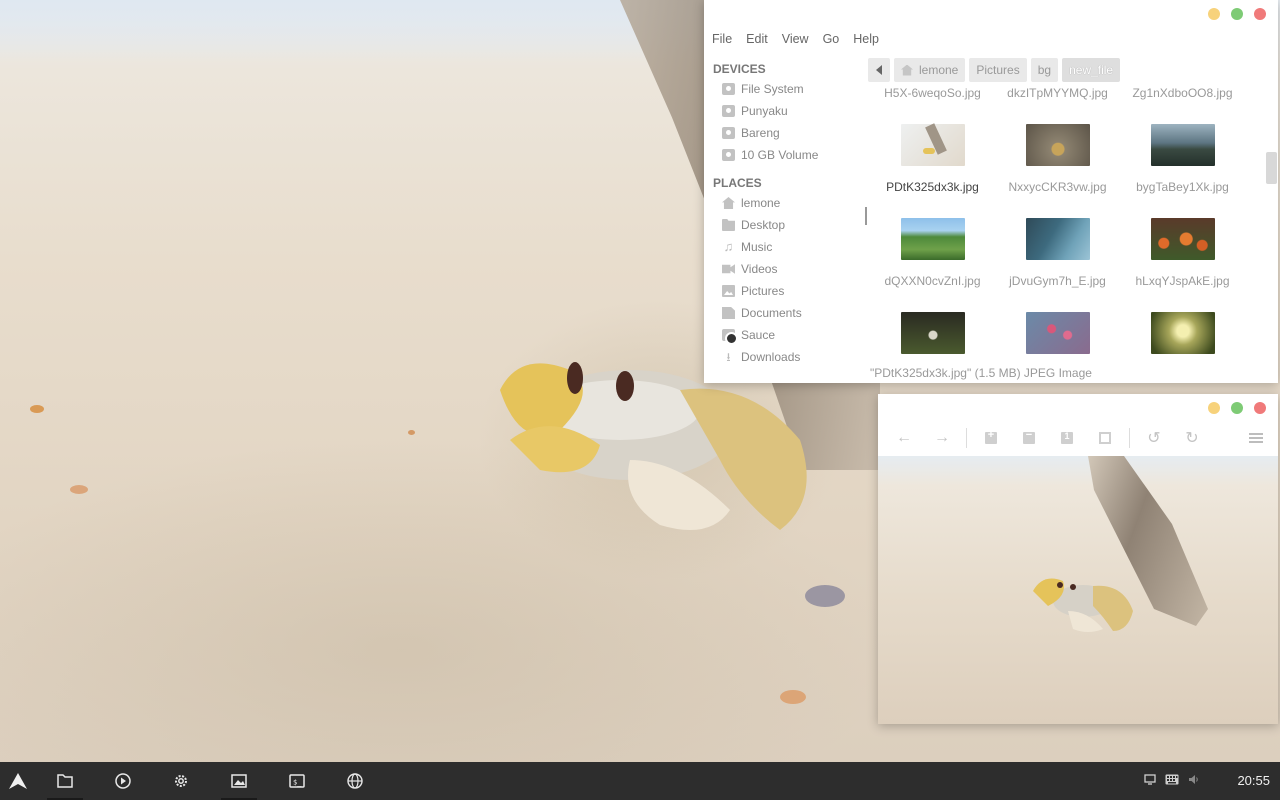 This screenshot has height=800, width=1280. I want to click on display-icon, so click(1150, 781).